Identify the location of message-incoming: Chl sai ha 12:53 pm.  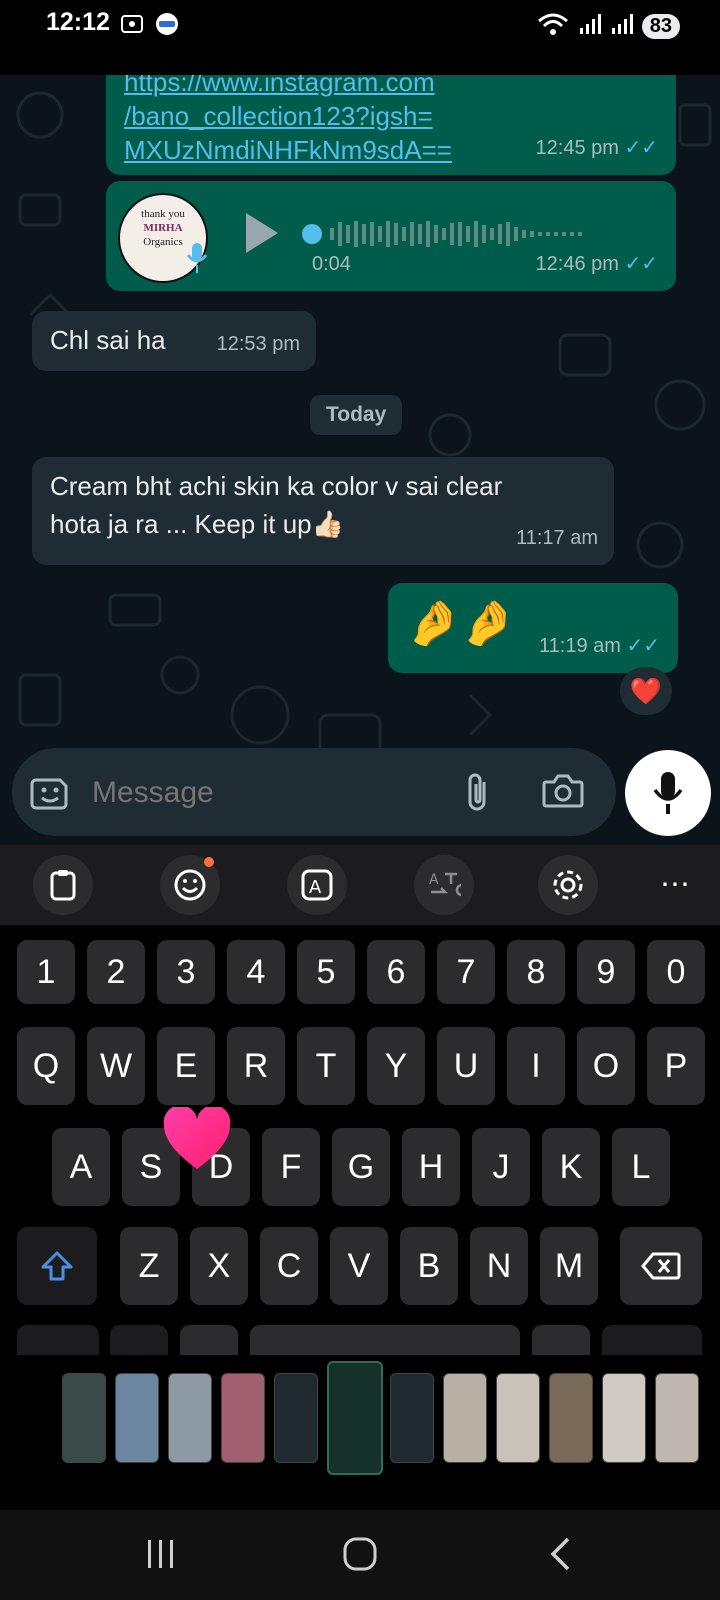
(174, 341).